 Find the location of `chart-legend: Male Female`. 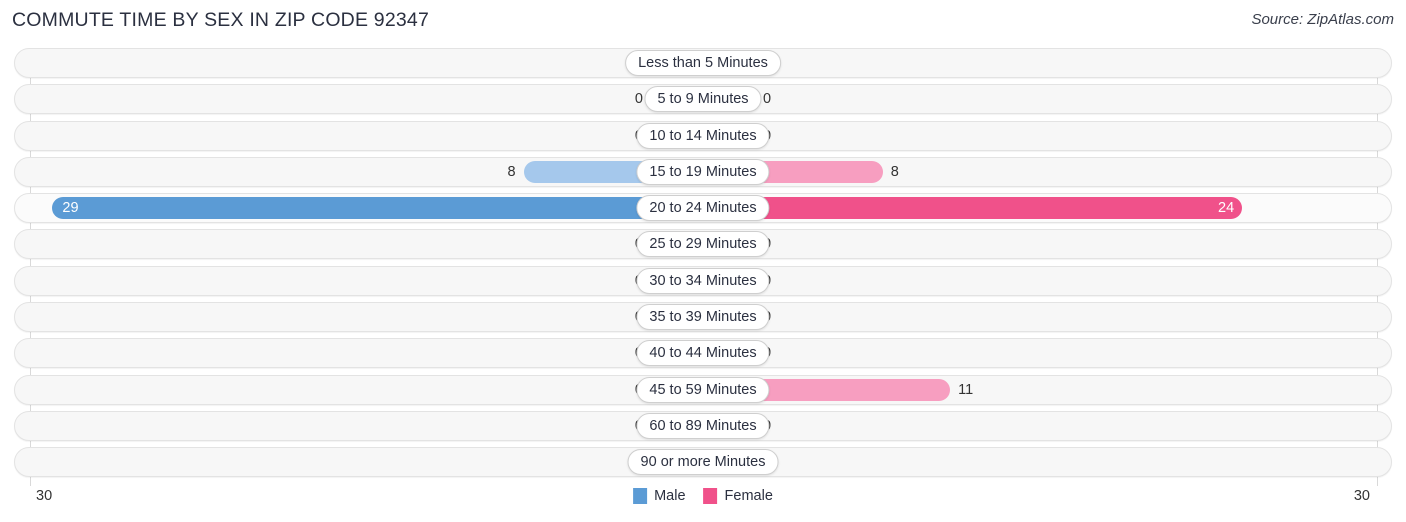

chart-legend: Male Female is located at coordinates (703, 496).